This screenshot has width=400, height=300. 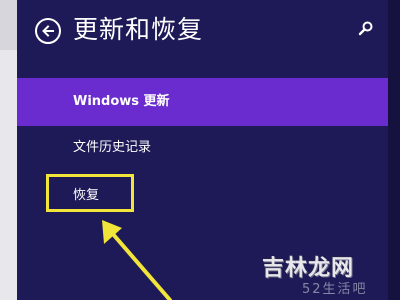 I want to click on search-icon, so click(x=365, y=28).